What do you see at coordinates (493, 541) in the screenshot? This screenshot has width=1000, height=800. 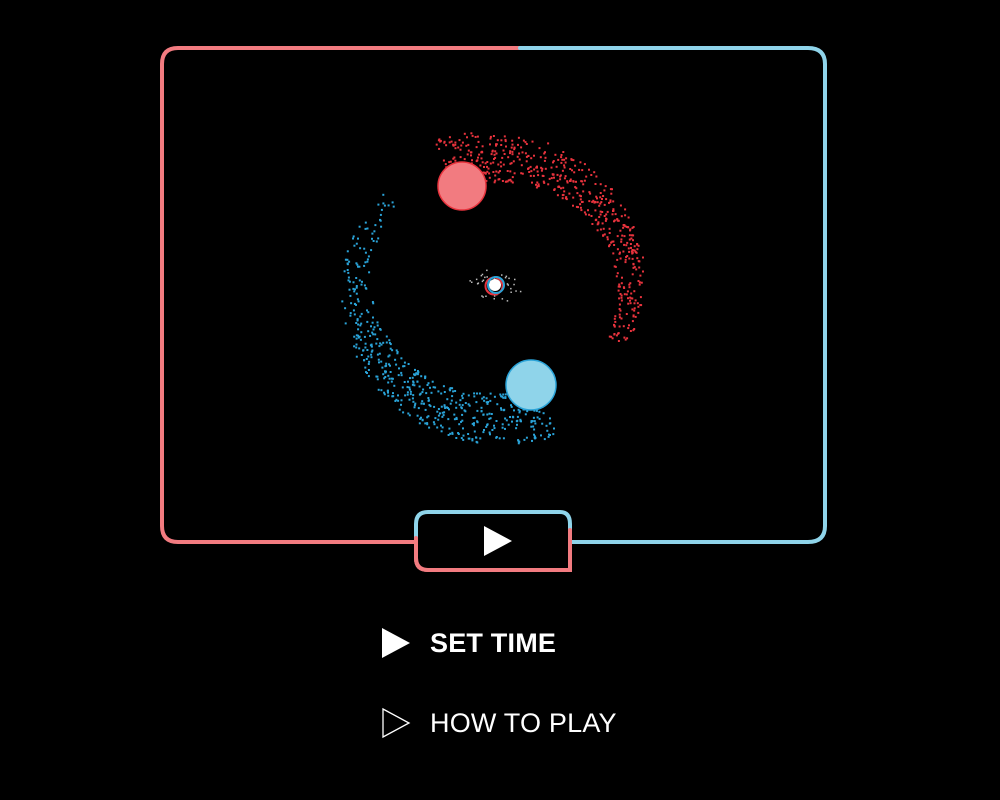 I see `play-button` at bounding box center [493, 541].